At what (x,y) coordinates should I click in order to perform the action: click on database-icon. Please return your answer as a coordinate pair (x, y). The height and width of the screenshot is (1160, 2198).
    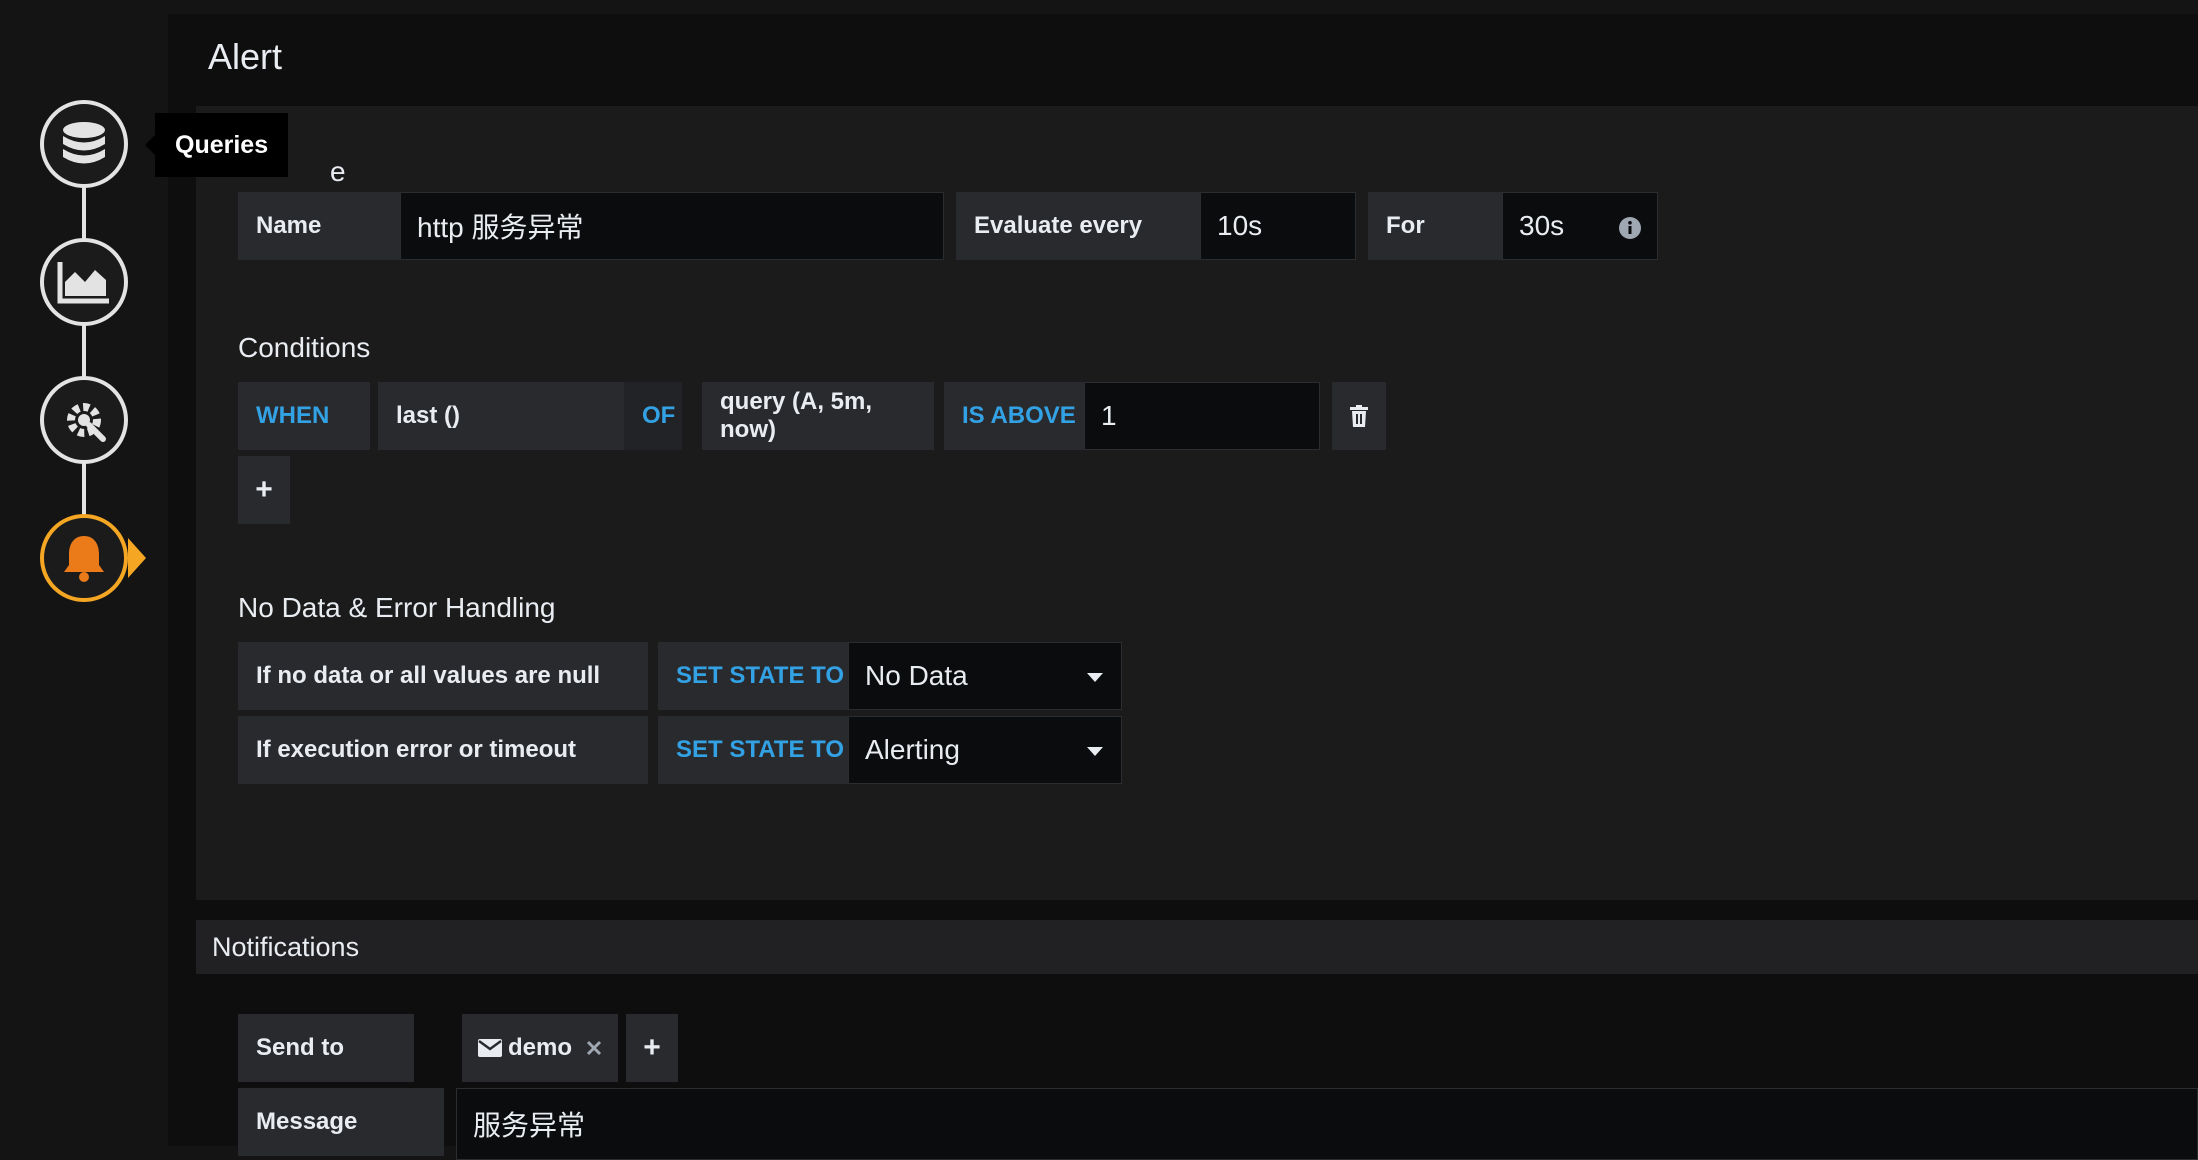
    Looking at the image, I should click on (84, 143).